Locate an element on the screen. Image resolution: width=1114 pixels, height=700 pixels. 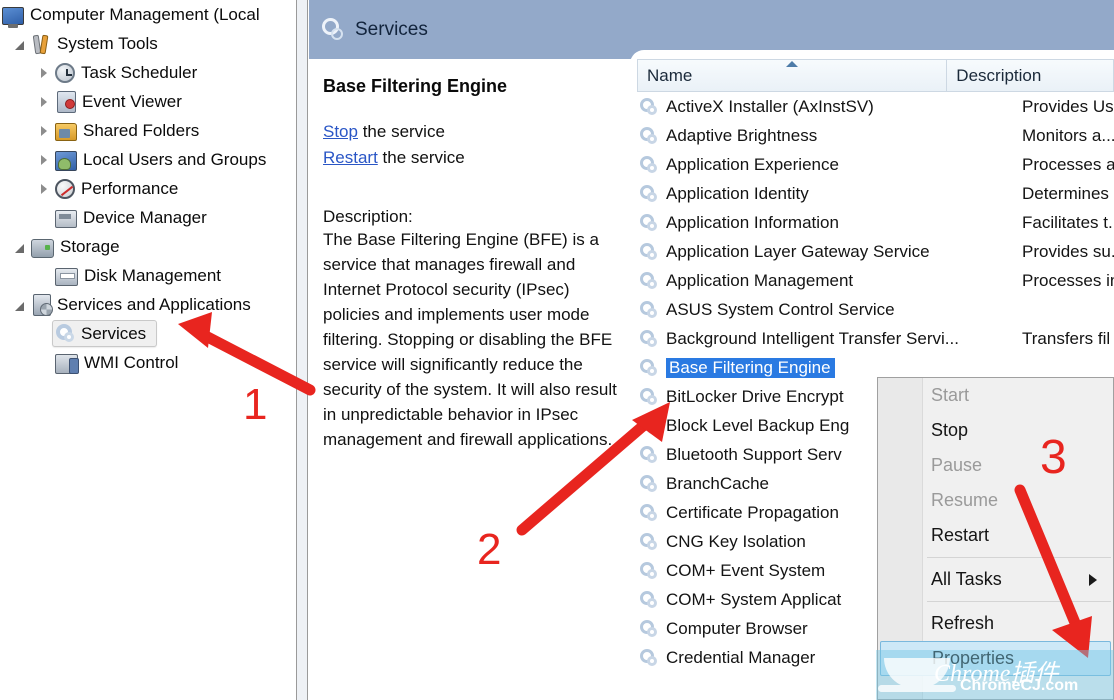
menu-item-properties: Properties is located at coordinates (995, 658).